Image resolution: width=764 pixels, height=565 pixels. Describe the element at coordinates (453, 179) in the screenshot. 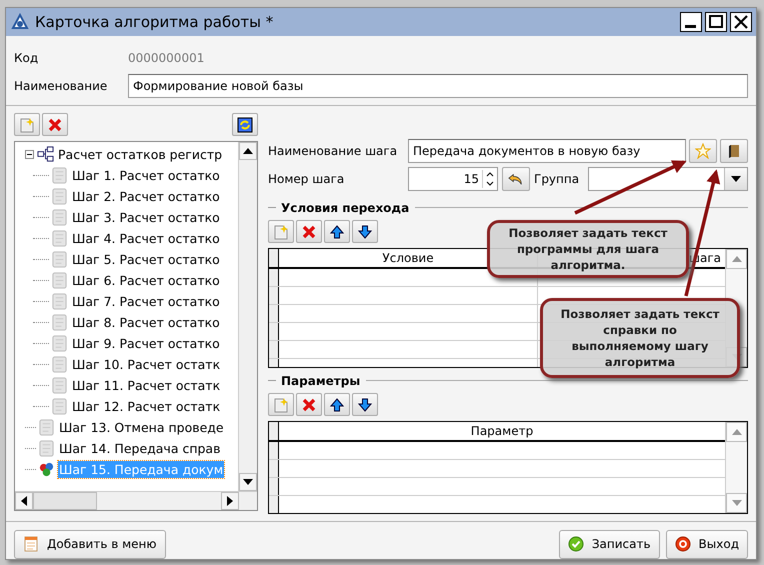

I see `step-number-spinner: 15` at that location.